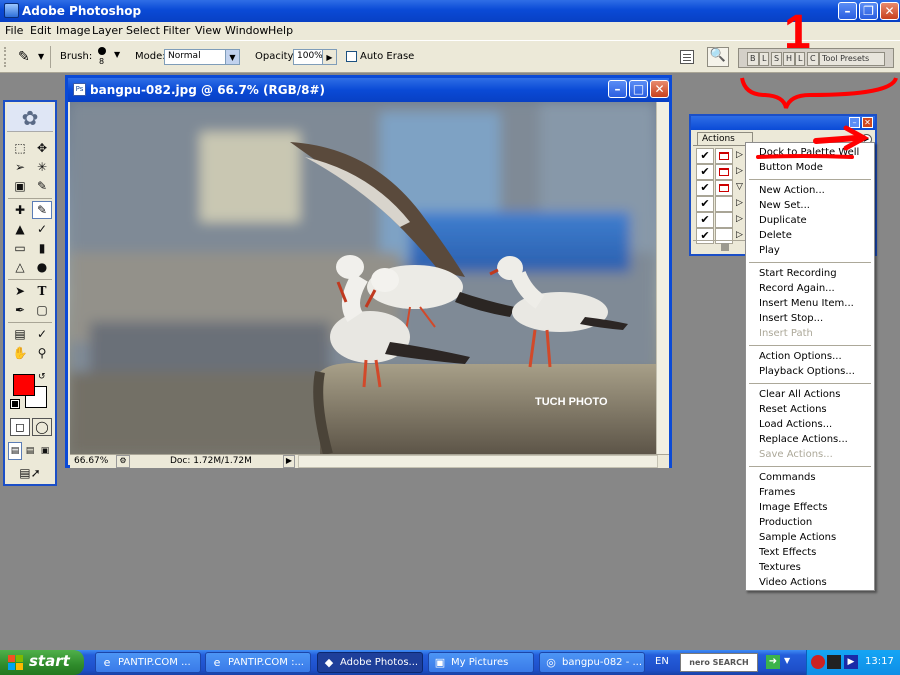 The image size is (900, 675). Describe the element at coordinates (834, 662) in the screenshot. I see `tray-media-icon` at that location.